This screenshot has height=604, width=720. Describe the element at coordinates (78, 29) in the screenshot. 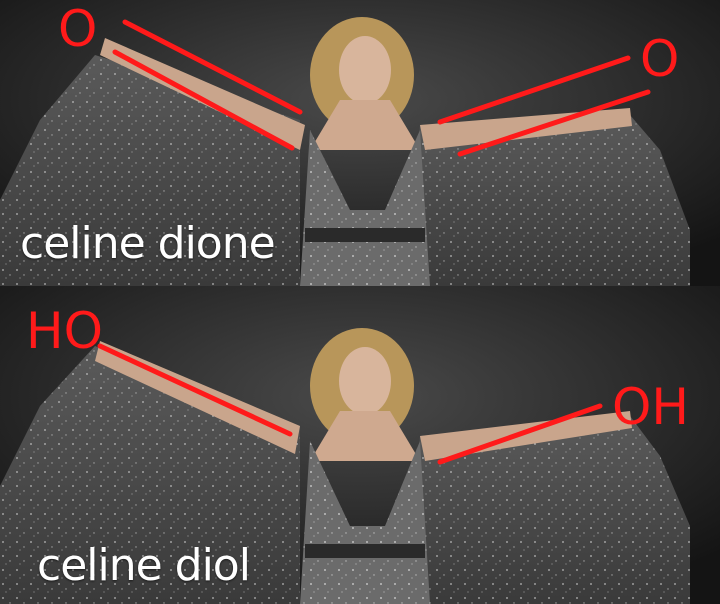

I see `oxygen-label-left: O` at that location.